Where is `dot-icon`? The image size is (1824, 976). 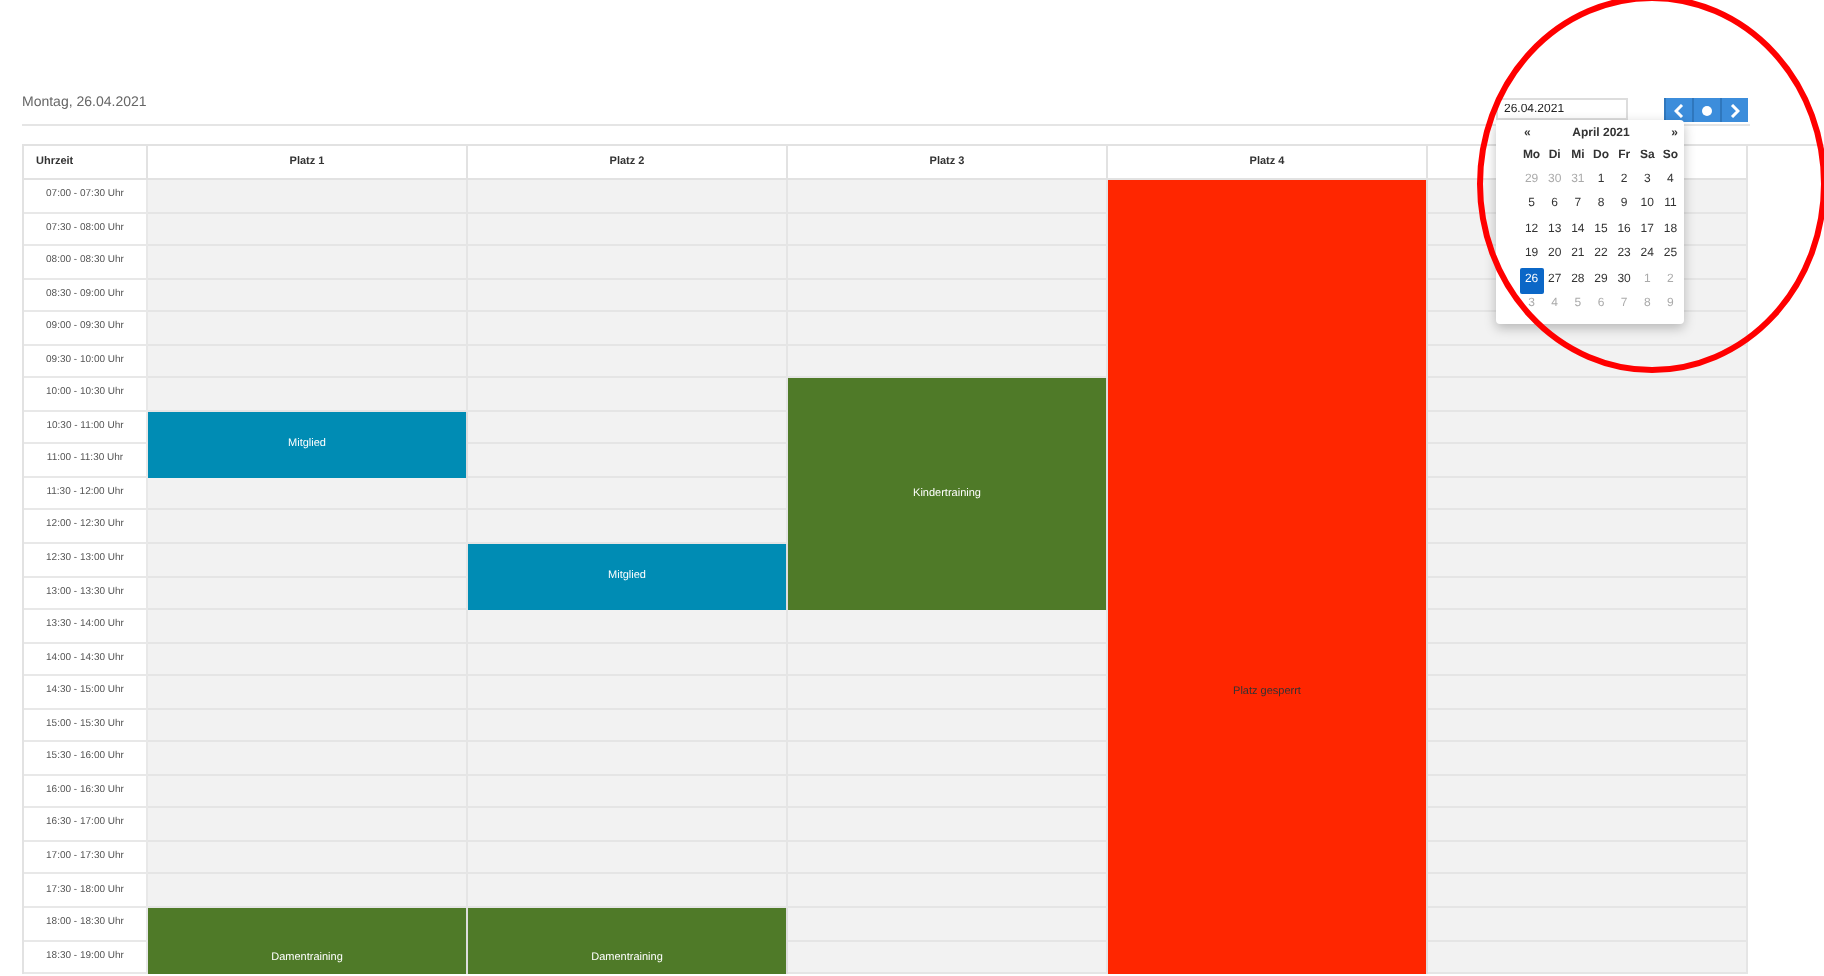
dot-icon is located at coordinates (1707, 110).